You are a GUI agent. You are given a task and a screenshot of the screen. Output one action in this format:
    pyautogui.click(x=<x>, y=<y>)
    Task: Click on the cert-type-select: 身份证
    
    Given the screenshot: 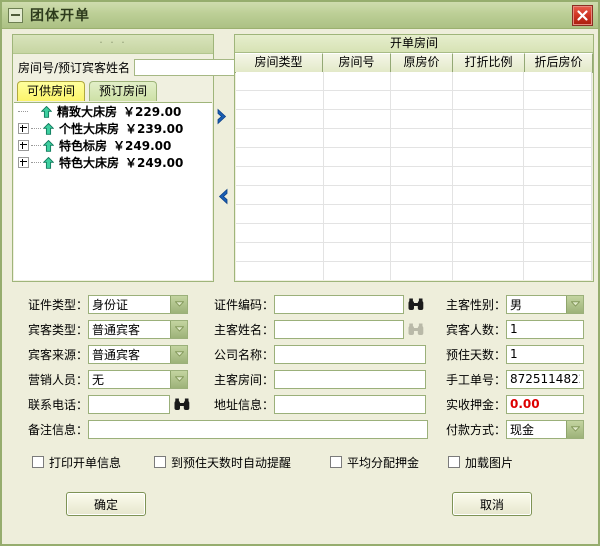 What is the action you would take?
    pyautogui.click(x=138, y=304)
    